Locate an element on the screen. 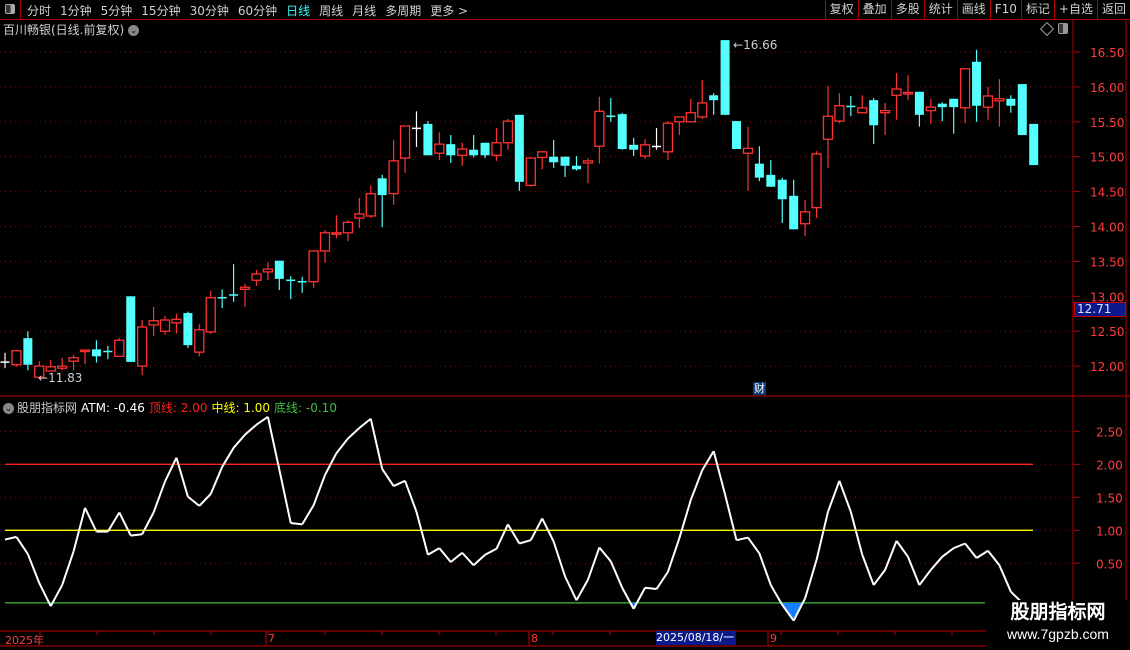 This screenshot has width=1130, height=650. bottom-line-value: 底线: -0.10 is located at coordinates (305, 408).